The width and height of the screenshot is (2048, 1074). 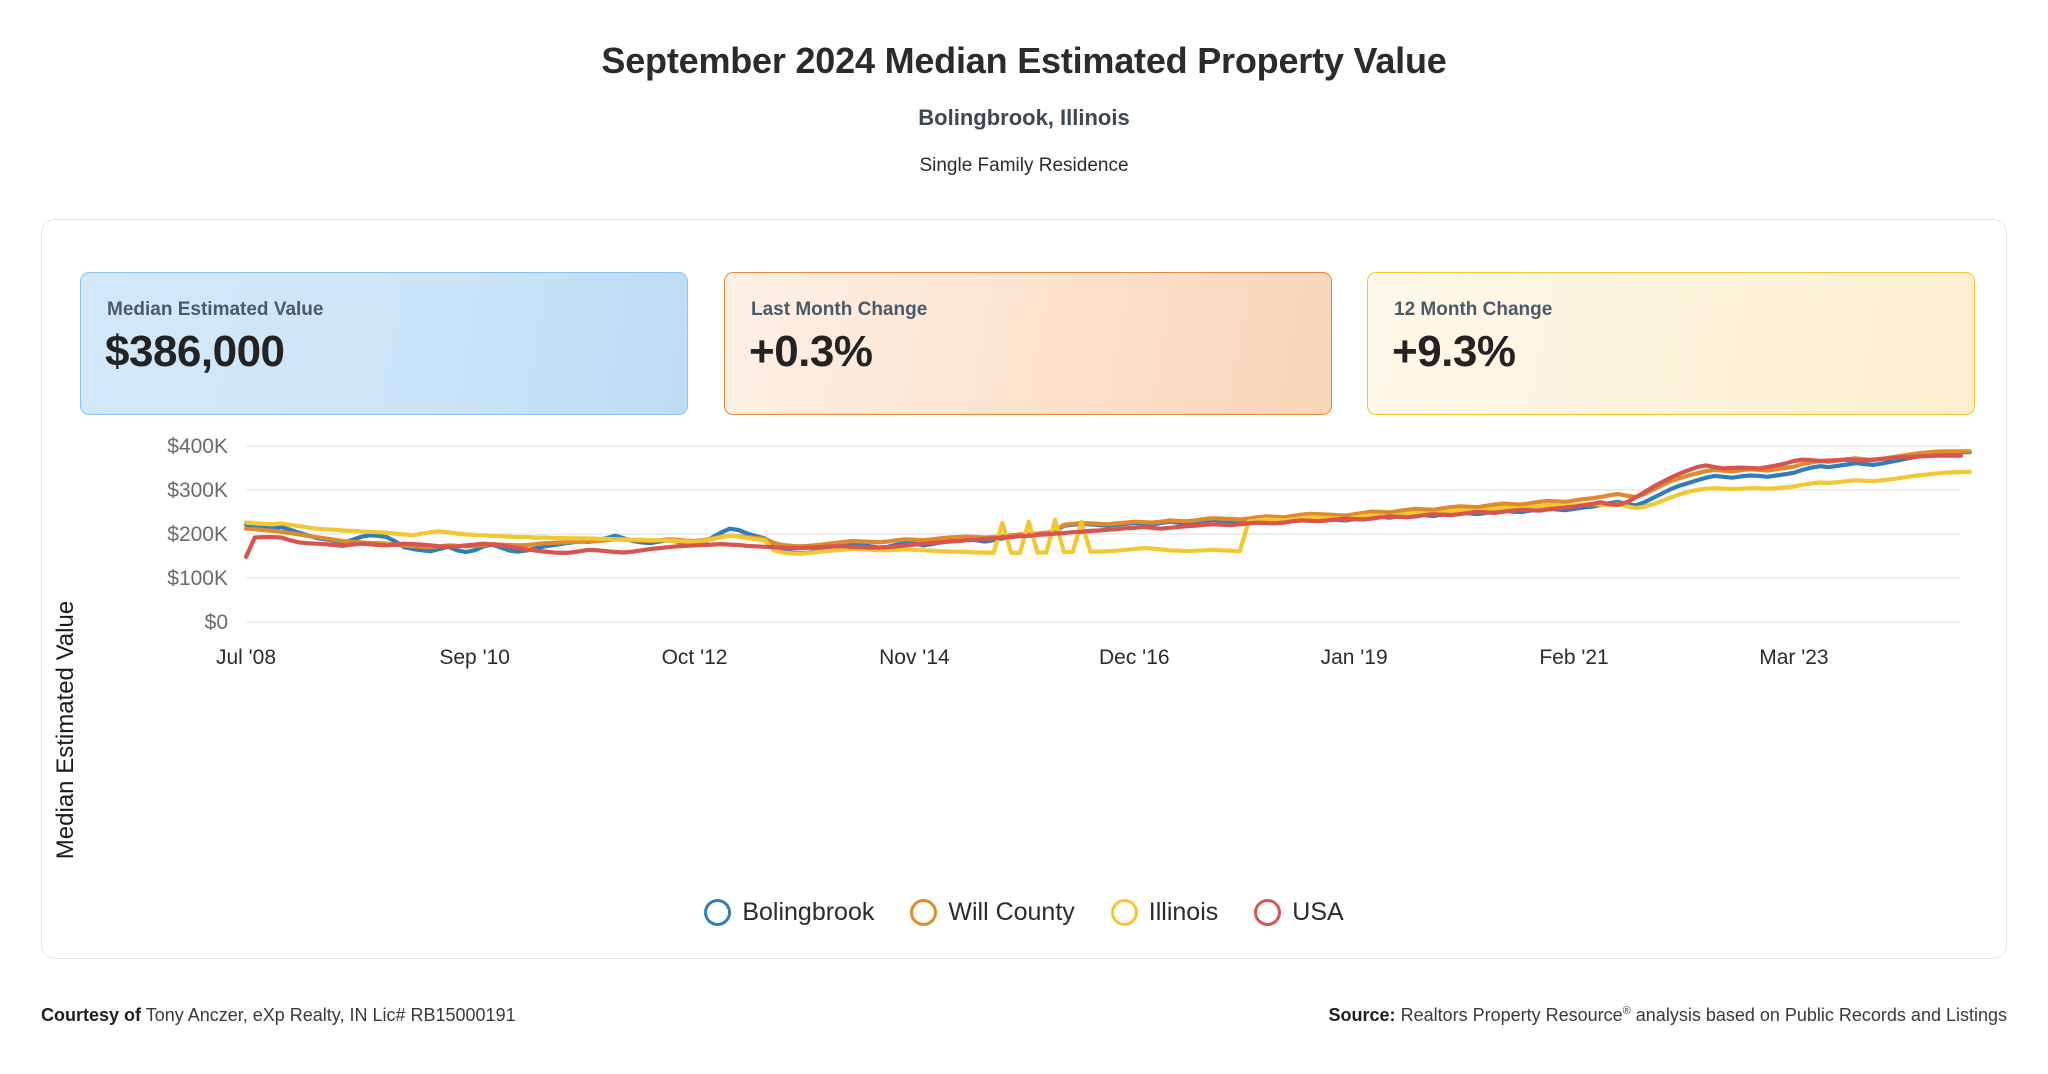 I want to click on legend-label: USA, so click(x=1318, y=912).